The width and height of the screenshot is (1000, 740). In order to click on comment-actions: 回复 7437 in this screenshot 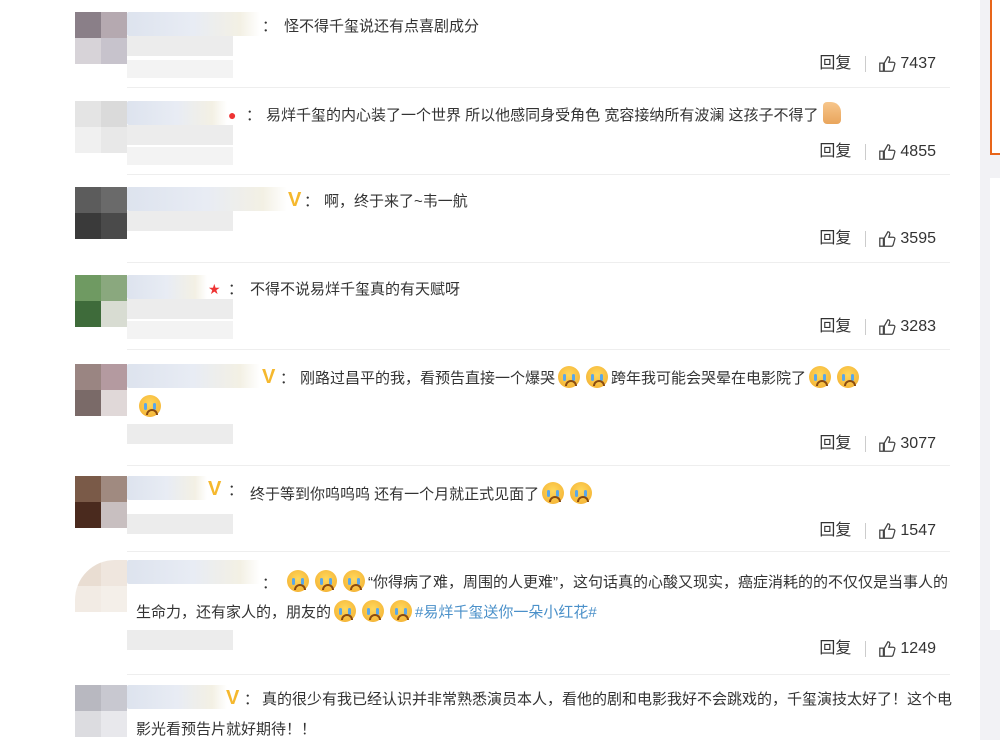, I will do `click(877, 64)`.